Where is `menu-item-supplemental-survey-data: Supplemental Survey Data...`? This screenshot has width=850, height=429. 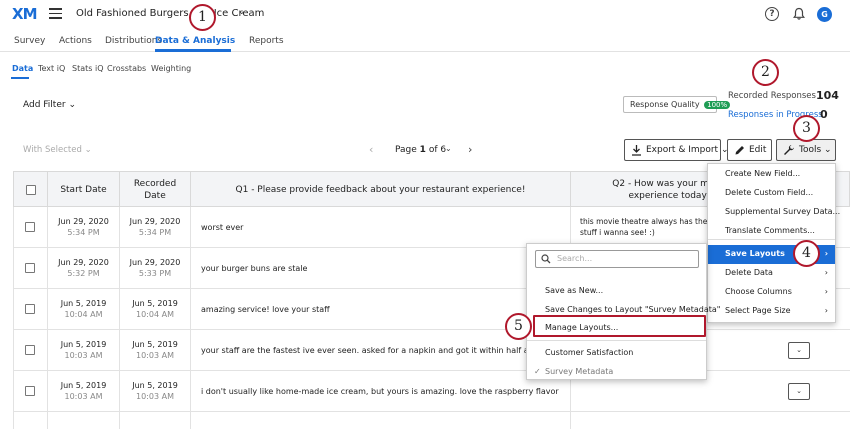 menu-item-supplemental-survey-data: Supplemental Survey Data... is located at coordinates (774, 212).